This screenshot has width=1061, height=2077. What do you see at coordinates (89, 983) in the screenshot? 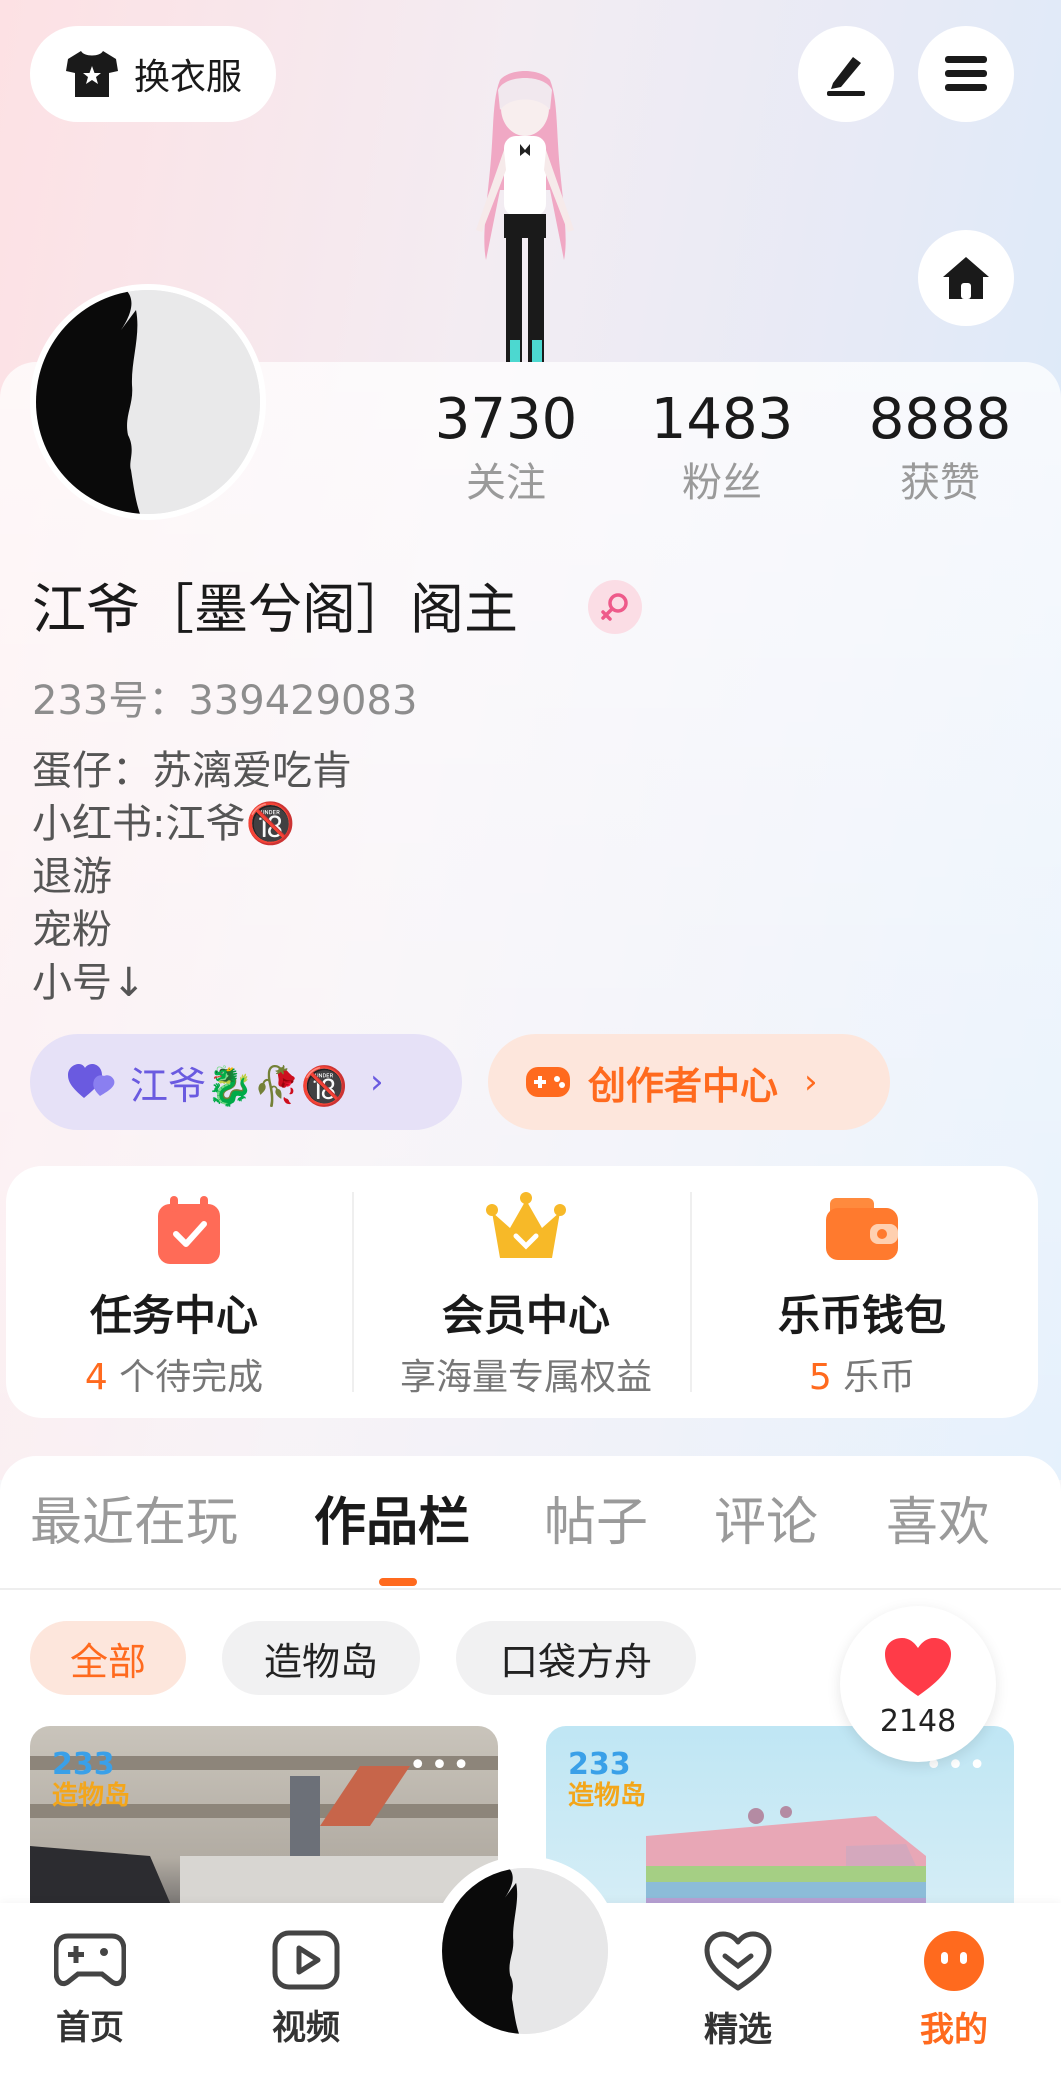
I see `bio-line: 小号↓` at bounding box center [89, 983].